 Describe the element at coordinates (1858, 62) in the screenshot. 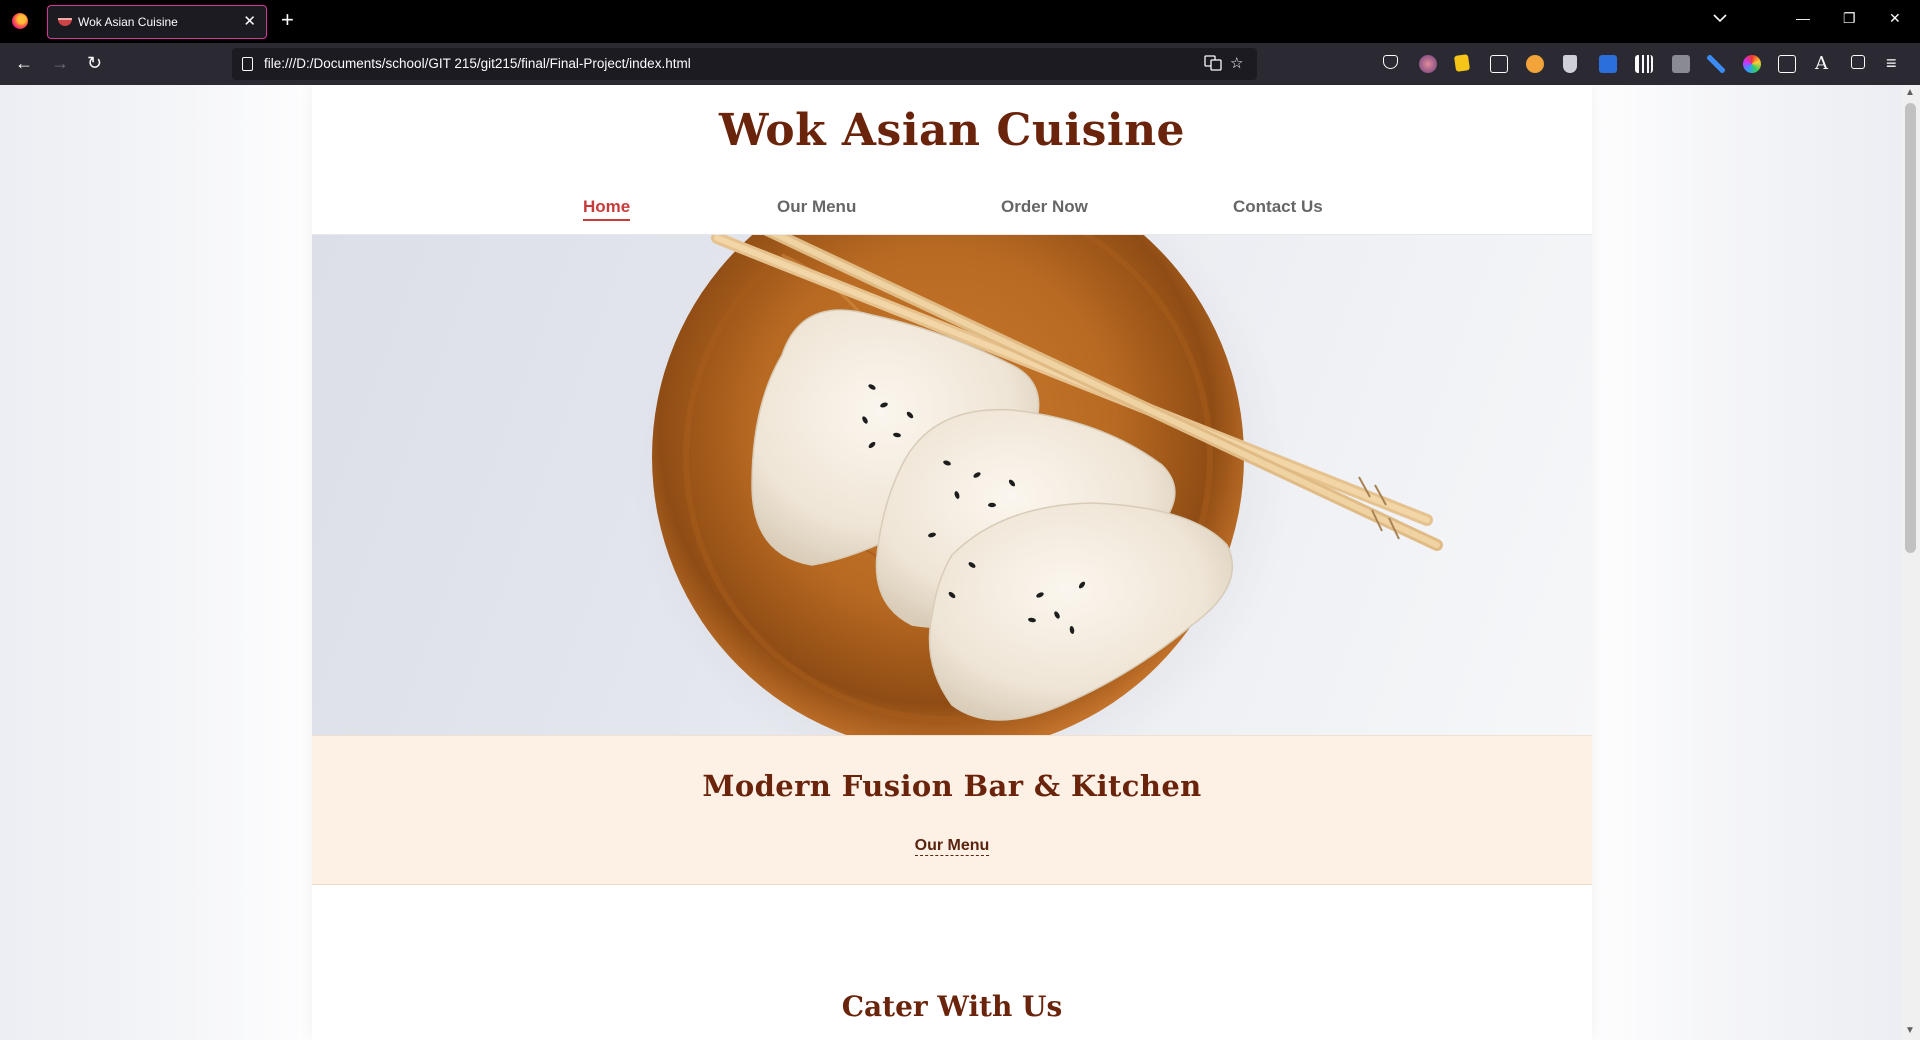

I see `extensions-puzzle-icon` at that location.